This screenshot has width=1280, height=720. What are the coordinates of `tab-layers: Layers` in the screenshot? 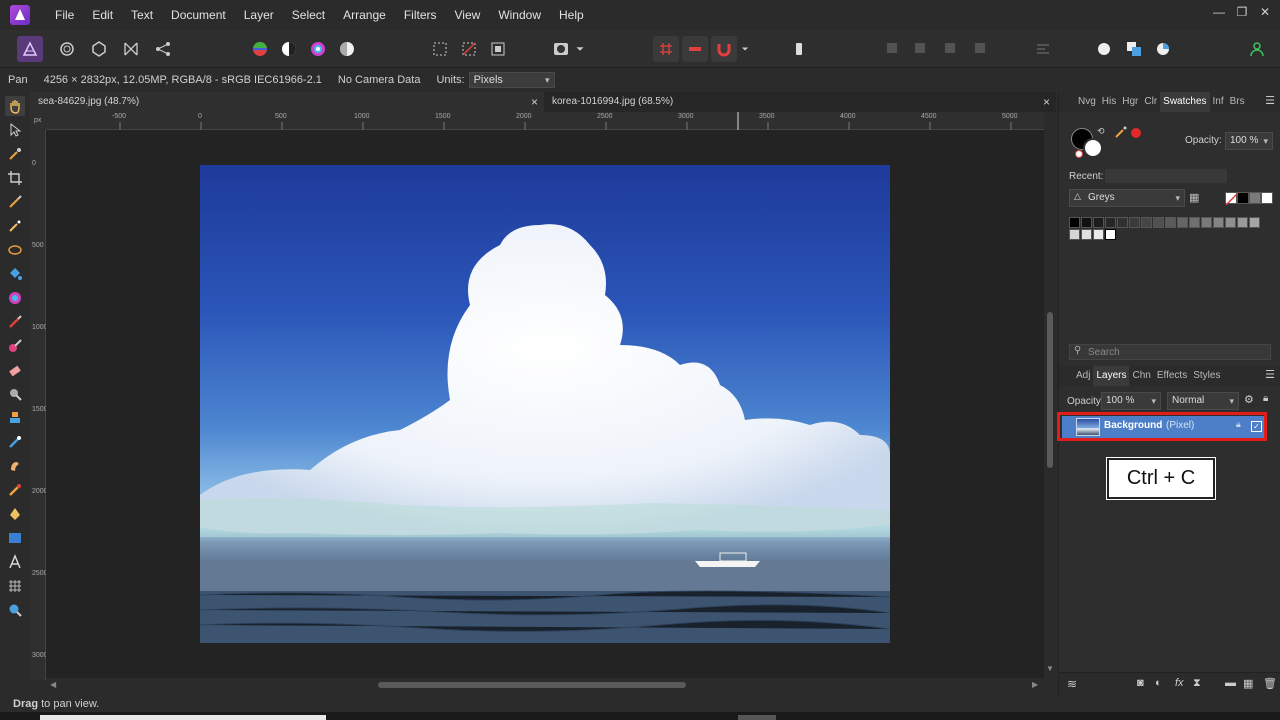 It's located at (1111, 376).